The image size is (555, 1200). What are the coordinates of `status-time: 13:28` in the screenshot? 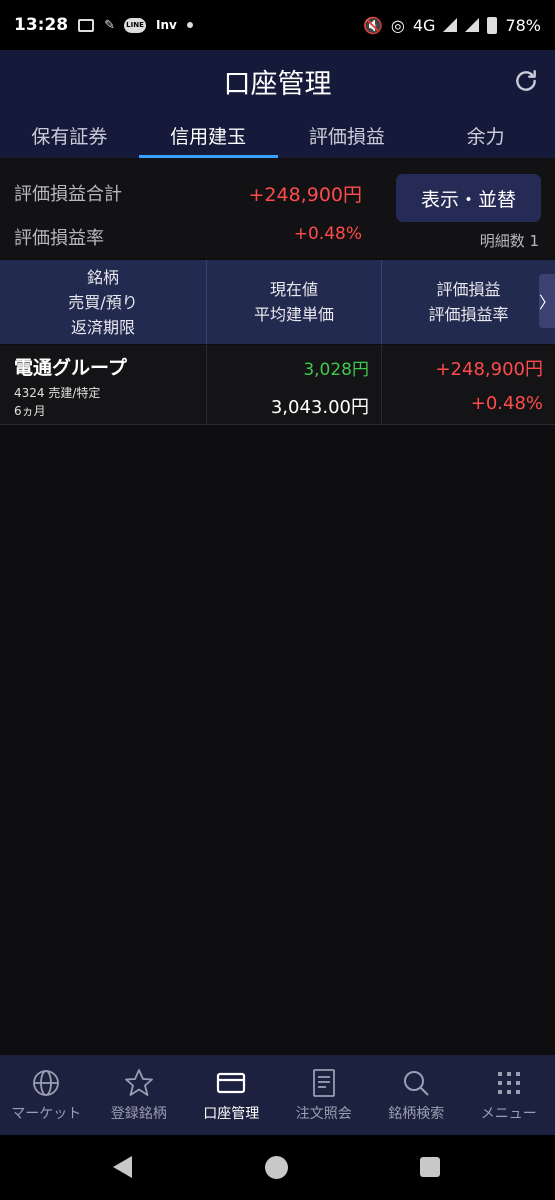 It's located at (41, 25).